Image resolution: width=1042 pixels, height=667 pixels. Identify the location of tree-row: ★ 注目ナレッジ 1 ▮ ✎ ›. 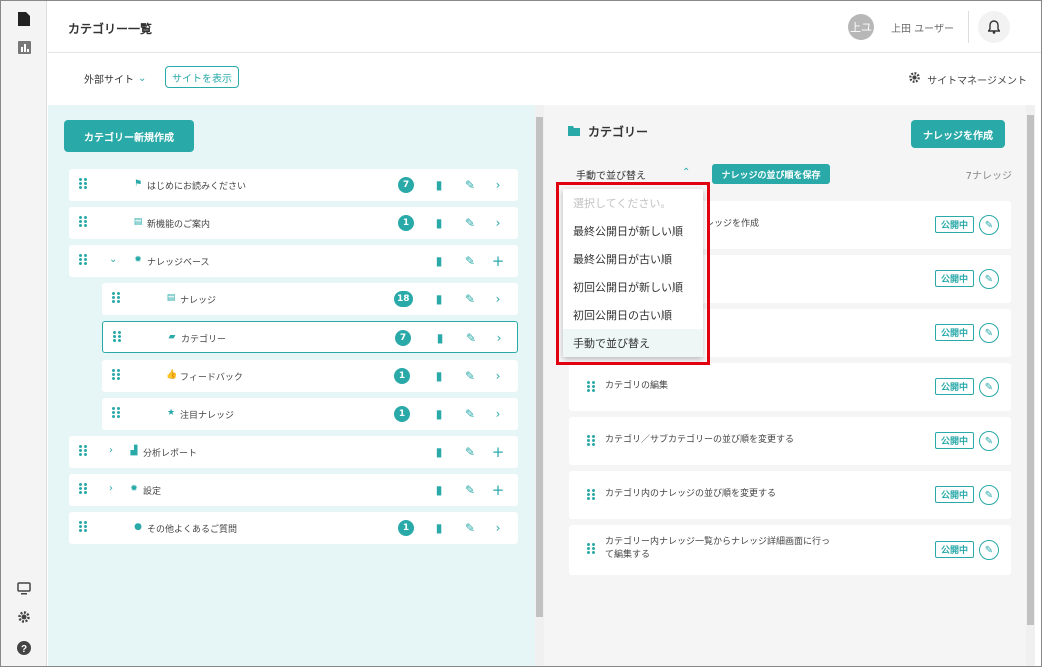
(310, 414).